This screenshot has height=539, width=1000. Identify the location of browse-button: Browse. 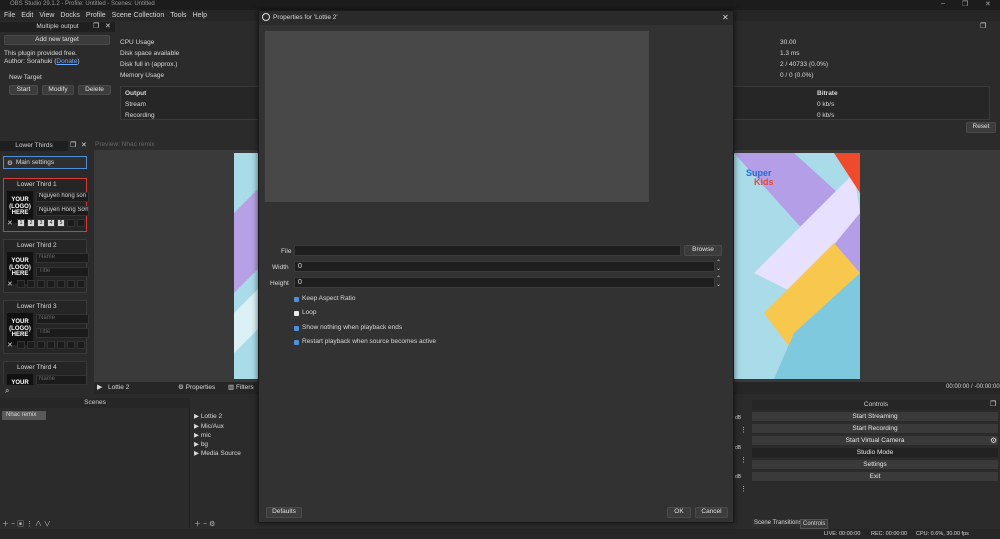
(703, 250).